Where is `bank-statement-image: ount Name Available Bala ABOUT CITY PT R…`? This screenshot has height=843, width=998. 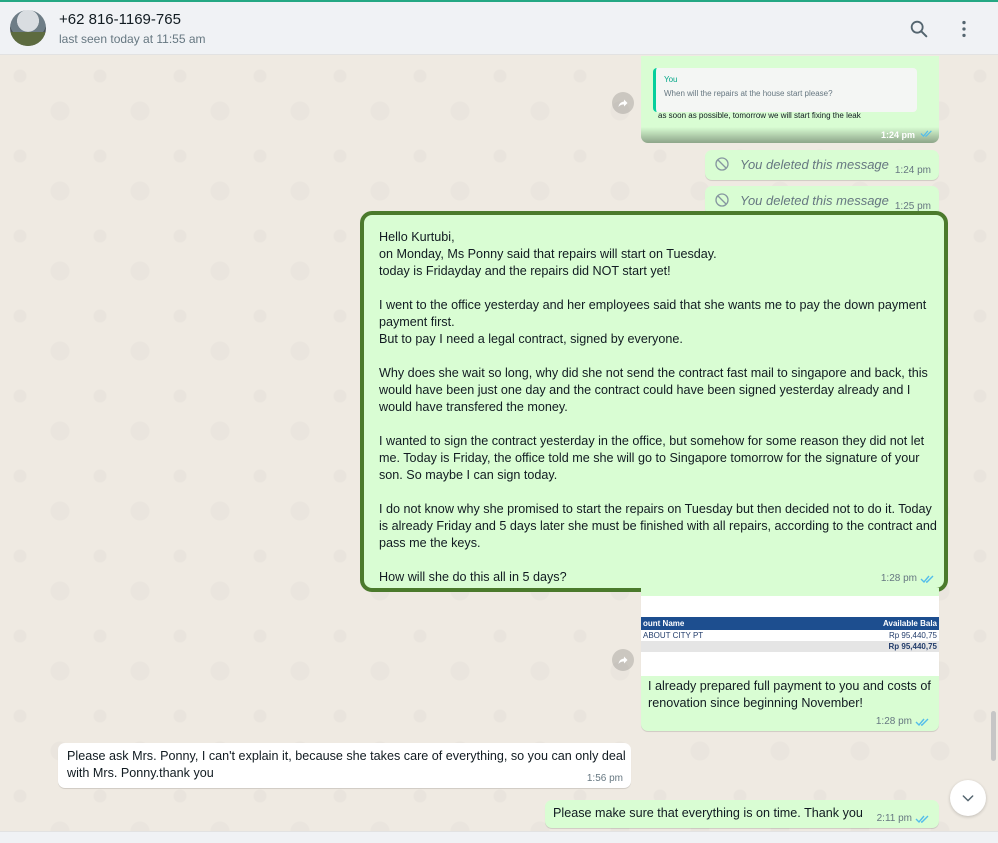 bank-statement-image: ount Name Available Bala ABOUT CITY PT R… is located at coordinates (790, 636).